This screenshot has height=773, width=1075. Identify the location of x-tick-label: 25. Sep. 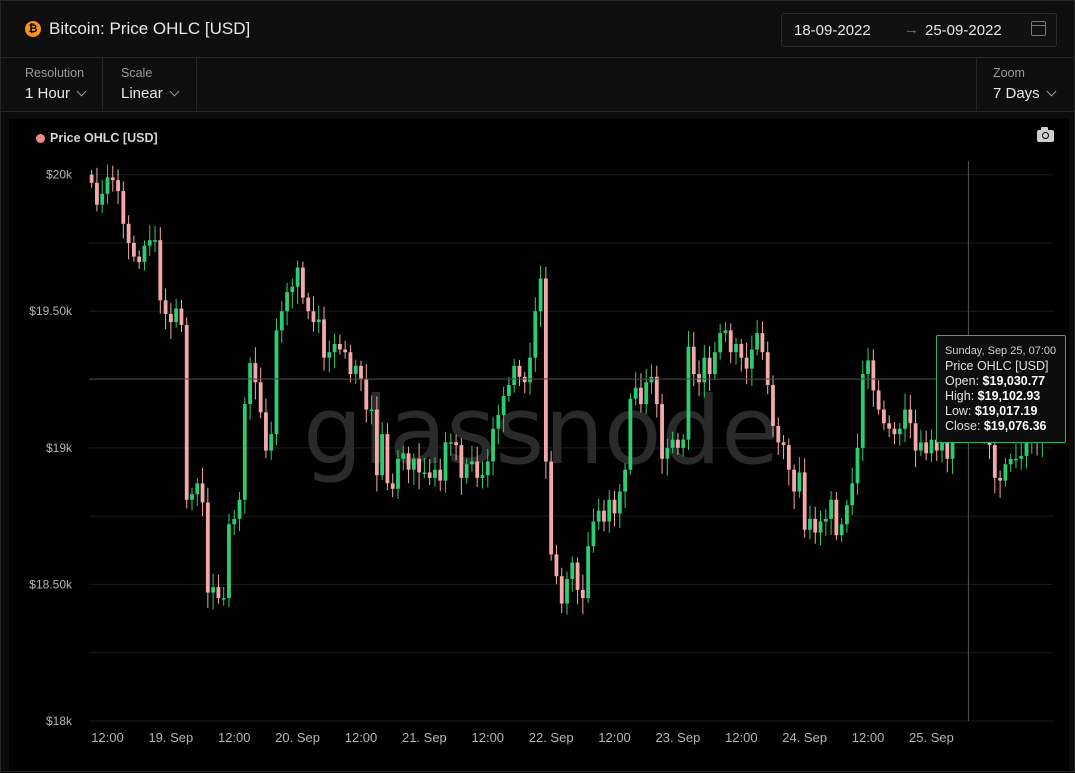
(931, 737).